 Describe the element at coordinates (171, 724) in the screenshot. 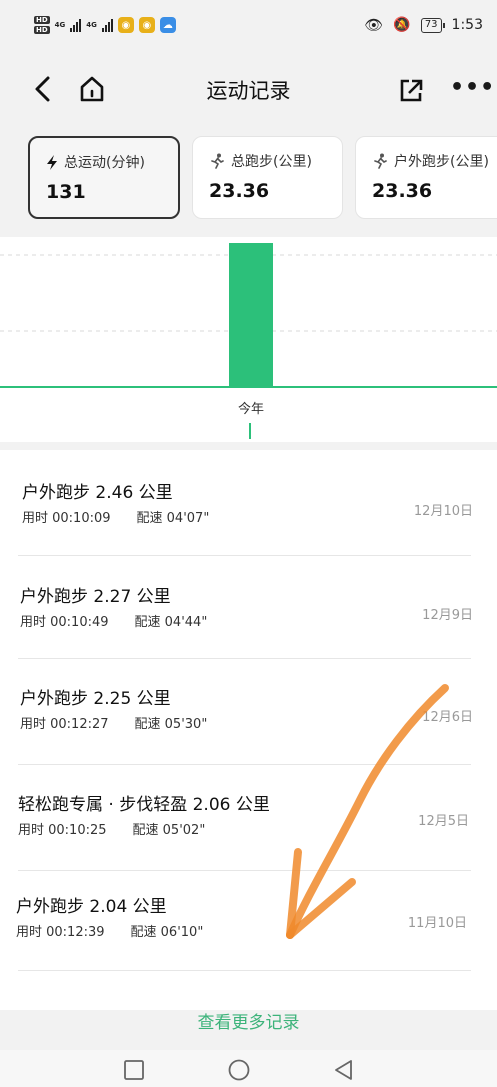

I see `record-pace: 配速 05'30"` at that location.